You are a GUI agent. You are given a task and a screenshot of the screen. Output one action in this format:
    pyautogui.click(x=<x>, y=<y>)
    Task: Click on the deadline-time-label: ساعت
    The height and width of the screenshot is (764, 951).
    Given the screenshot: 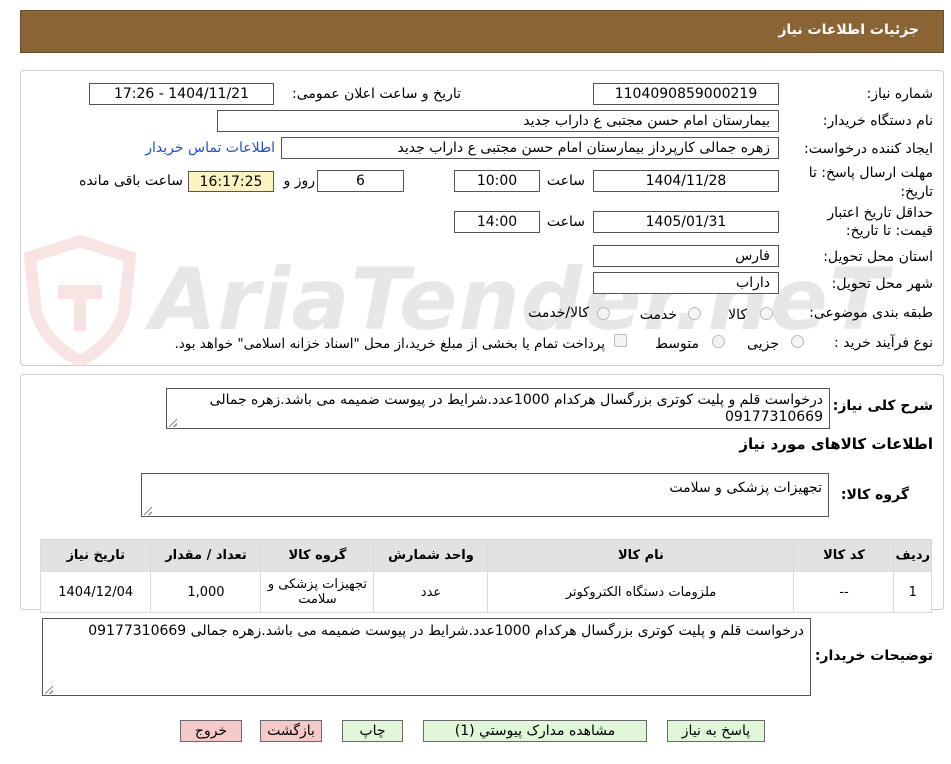 What is the action you would take?
    pyautogui.click(x=565, y=181)
    